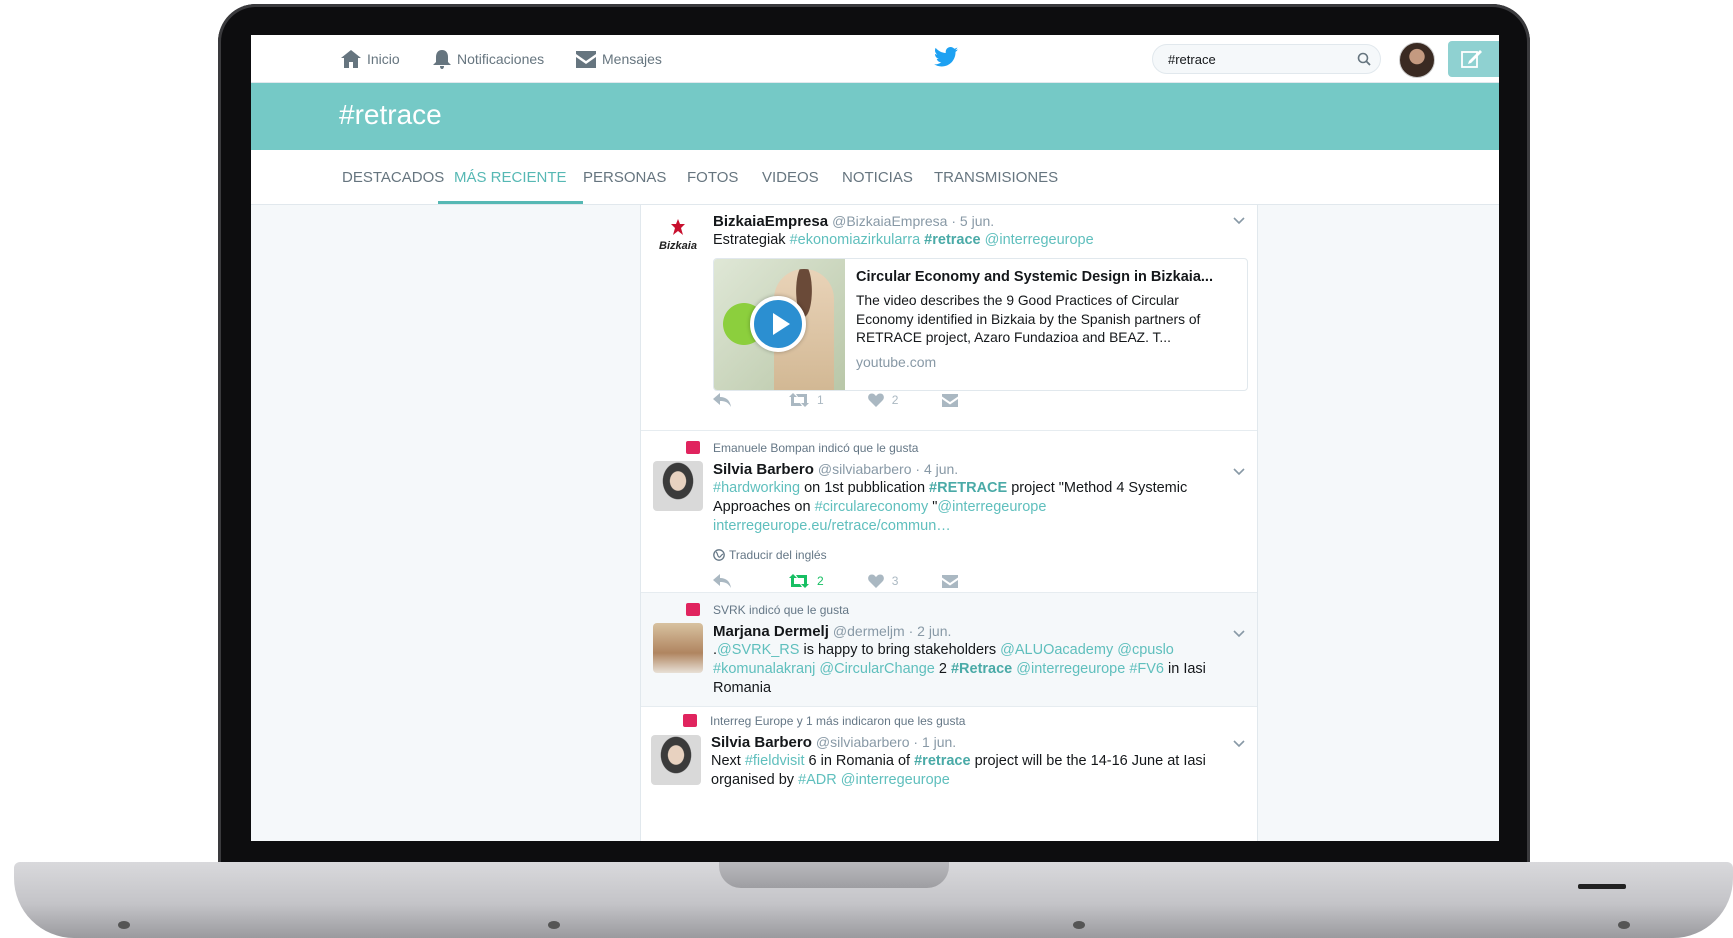  What do you see at coordinates (632, 59) in the screenshot?
I see `nav-messages-label: Mensajes` at bounding box center [632, 59].